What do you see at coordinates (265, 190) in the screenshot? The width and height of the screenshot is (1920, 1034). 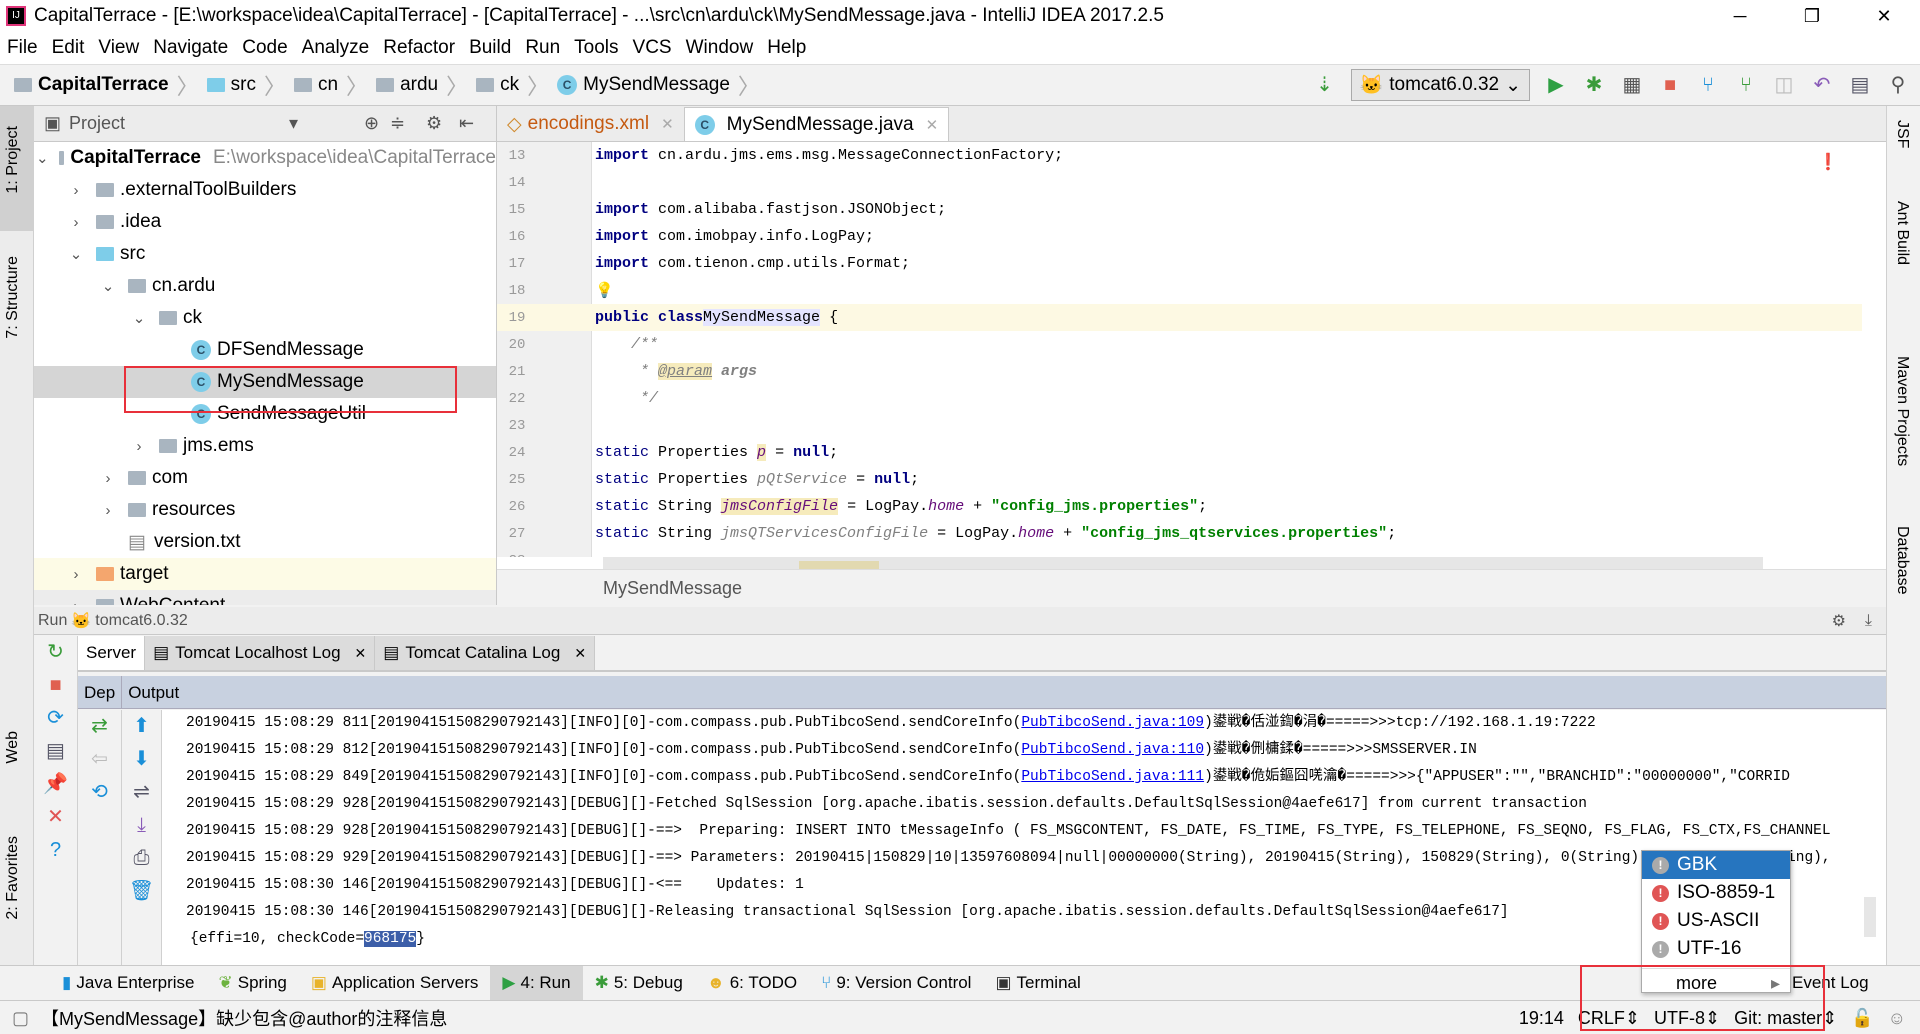 I see `tree-item: › .externalToolBuilders` at bounding box center [265, 190].